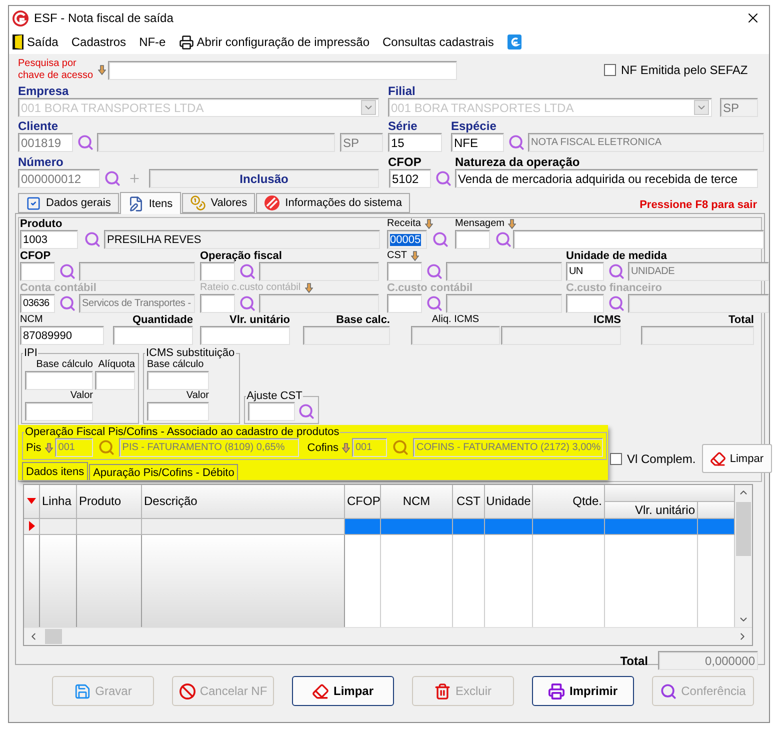 This screenshot has width=777, height=732. What do you see at coordinates (55, 471) in the screenshot?
I see `tab: Dados itens` at bounding box center [55, 471].